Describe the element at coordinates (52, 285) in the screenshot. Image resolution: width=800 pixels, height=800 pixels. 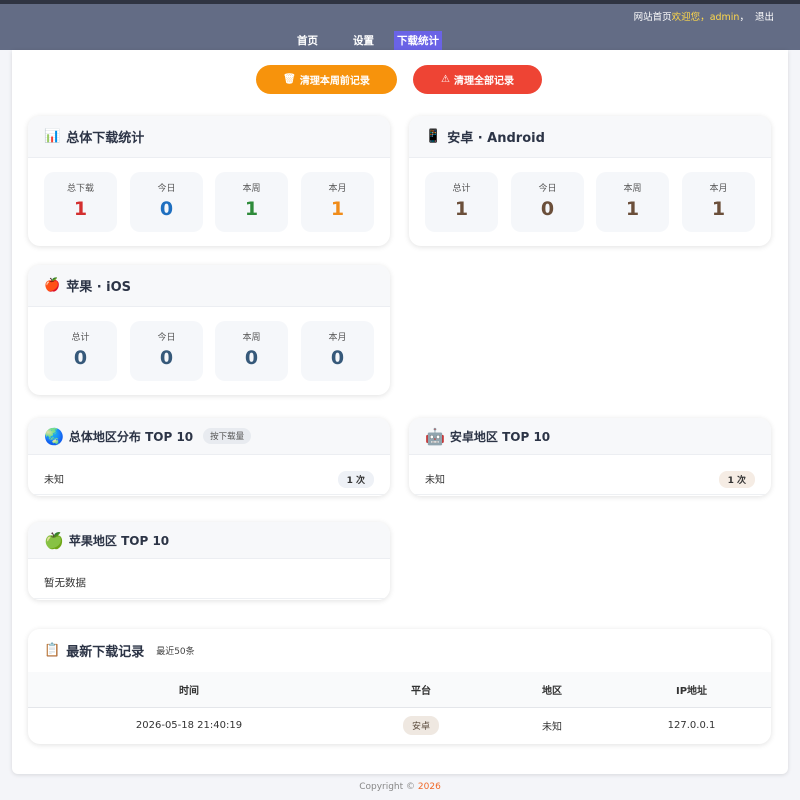
I see `apple-icon: 🍎` at that location.